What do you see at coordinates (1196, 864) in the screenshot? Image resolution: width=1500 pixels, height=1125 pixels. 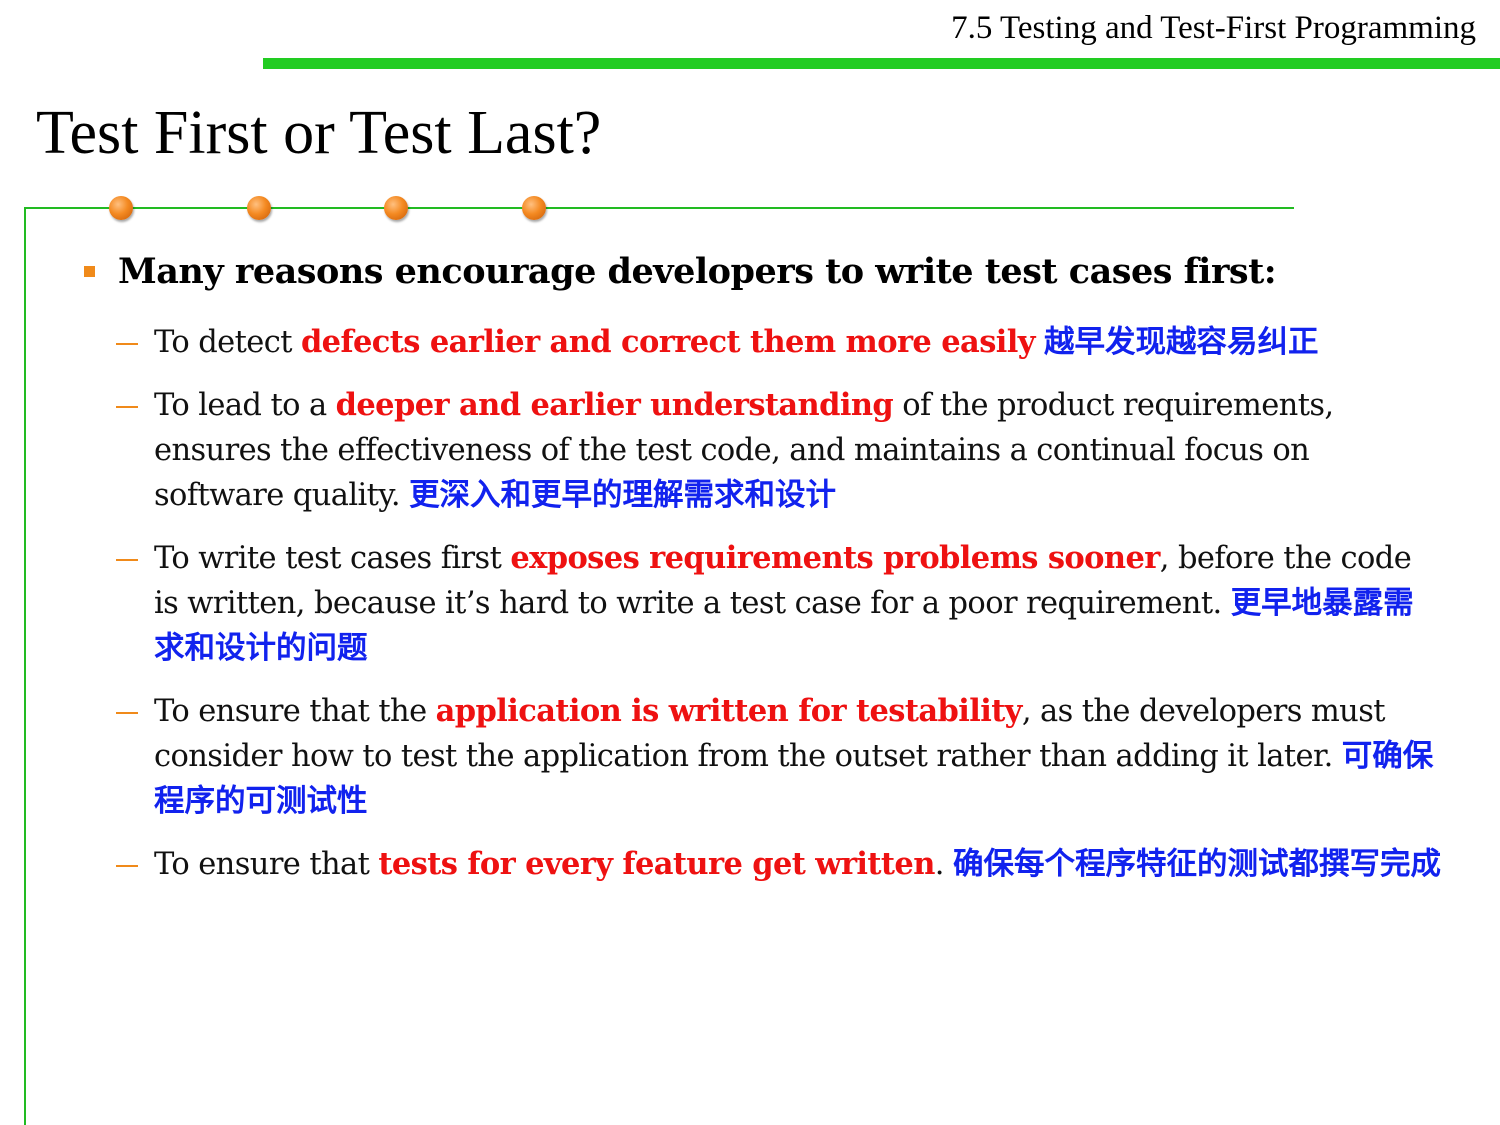 I see `item-chinese-note: 确保每个程序特征的测试都撰写完成` at bounding box center [1196, 864].